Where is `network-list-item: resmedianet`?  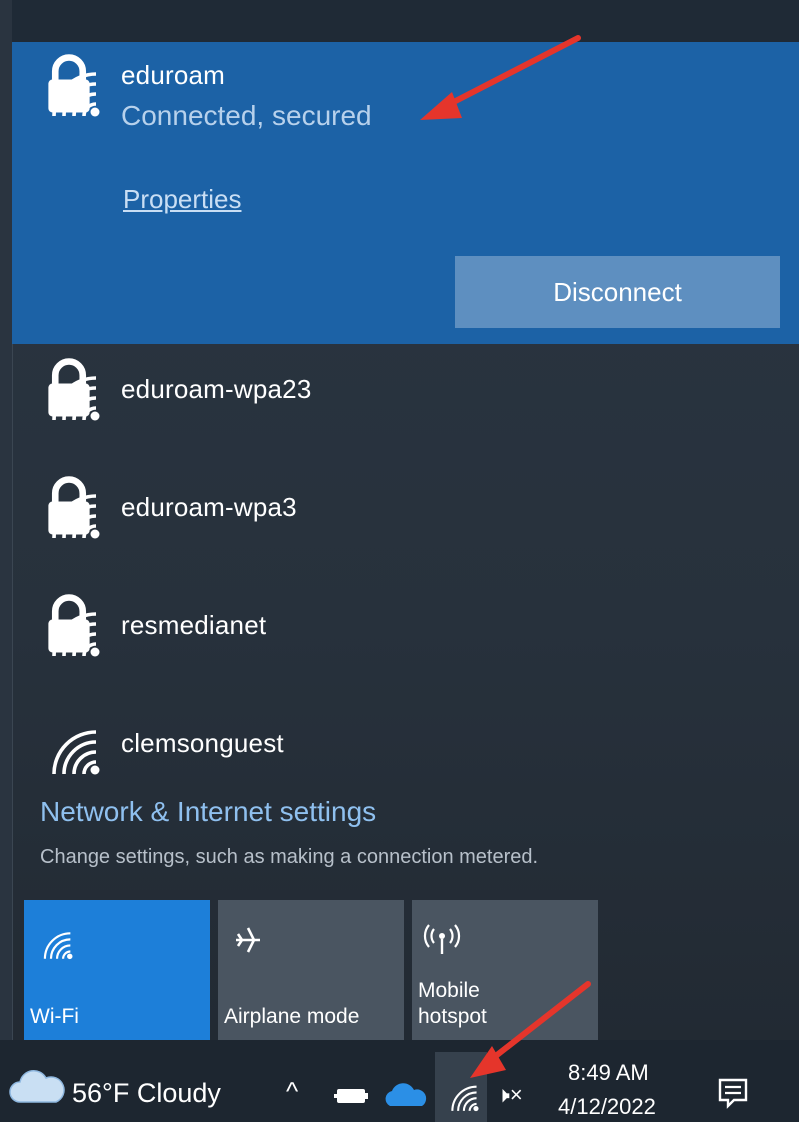
network-list-item: resmedianet is located at coordinates (405, 626).